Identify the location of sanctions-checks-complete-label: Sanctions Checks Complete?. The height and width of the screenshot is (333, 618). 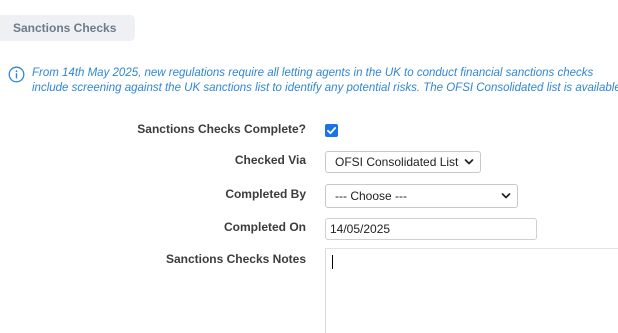
(221, 129).